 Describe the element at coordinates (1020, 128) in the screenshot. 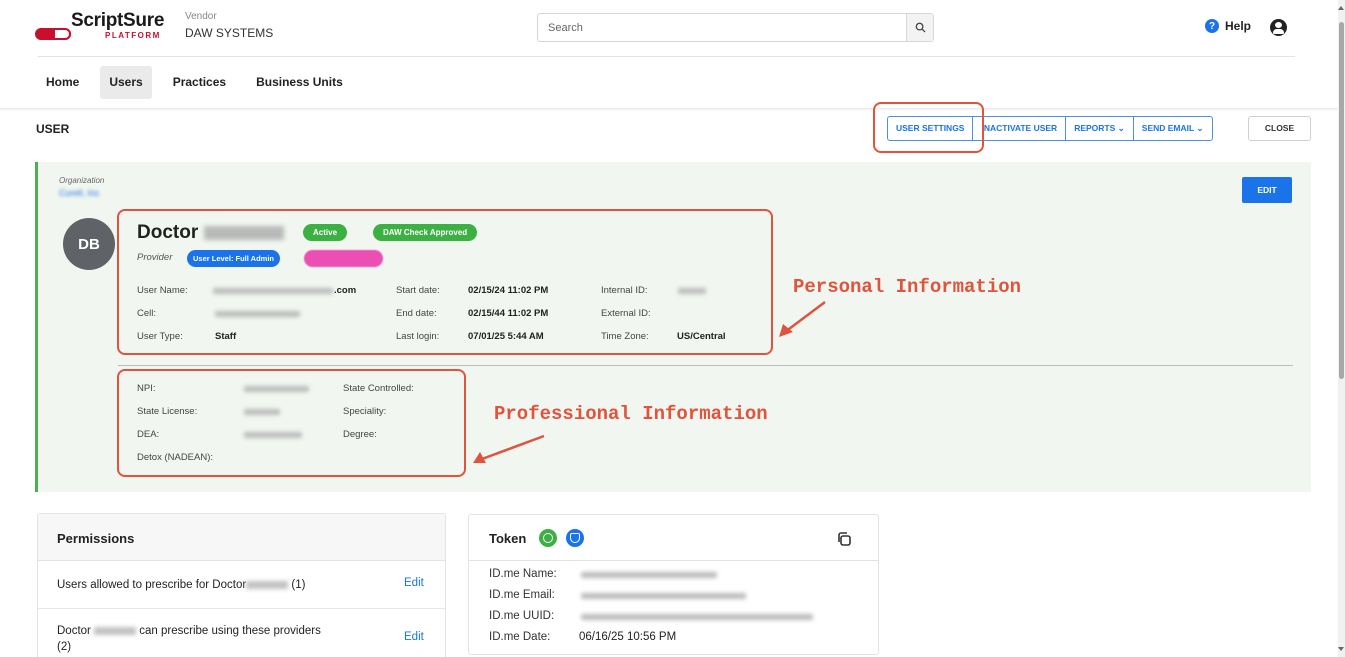

I see `inactivate-user-button: INACTIVATE USER` at that location.